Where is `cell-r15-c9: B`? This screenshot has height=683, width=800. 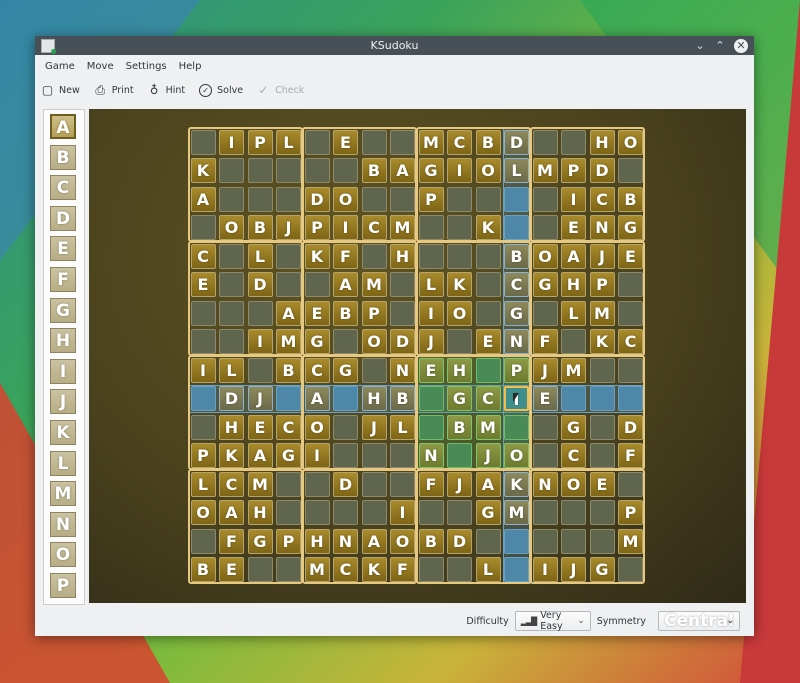
cell-r15-c9: B is located at coordinates (431, 541).